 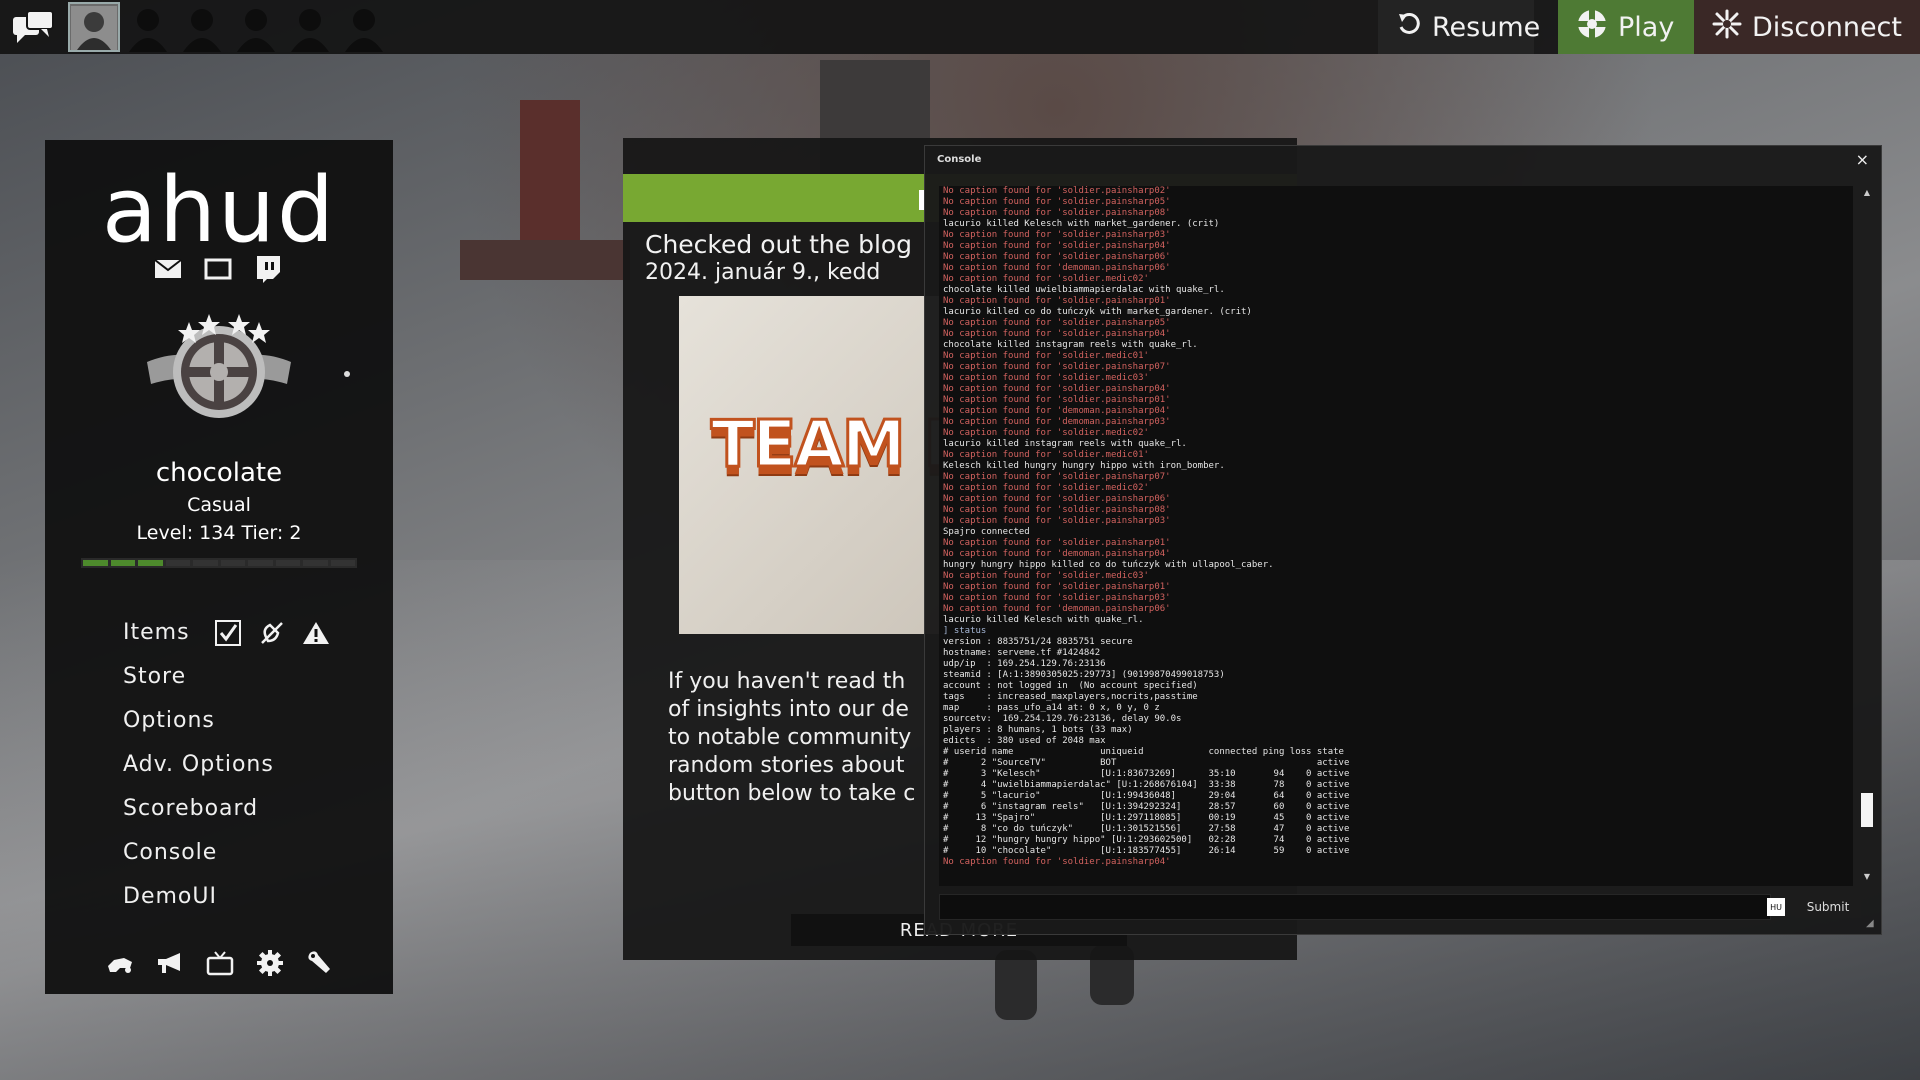 I want to click on background-rocket-left, so click(x=1016, y=985).